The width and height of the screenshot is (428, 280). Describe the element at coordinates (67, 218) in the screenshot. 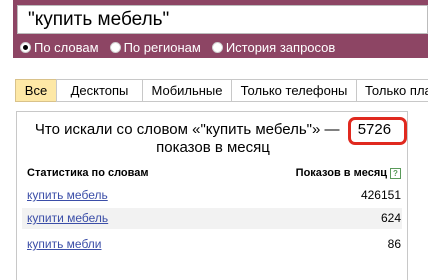

I see `phrase-link: купити мебель` at that location.